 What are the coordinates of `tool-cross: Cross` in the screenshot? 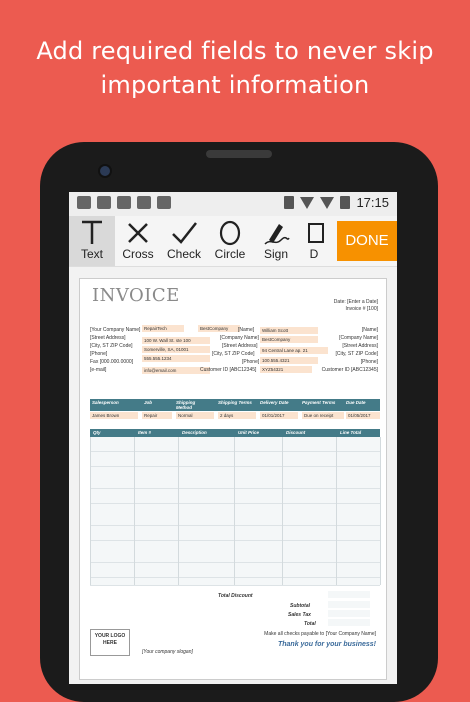 It's located at (138, 241).